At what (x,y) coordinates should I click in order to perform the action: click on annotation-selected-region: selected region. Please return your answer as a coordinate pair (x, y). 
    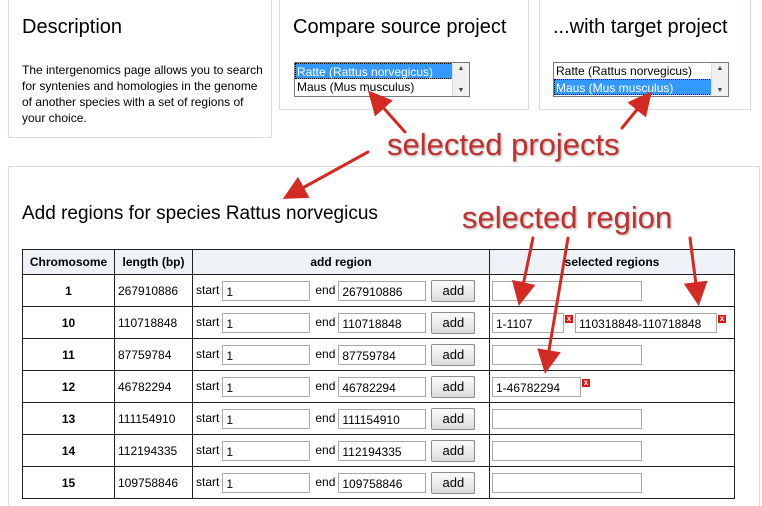
    Looking at the image, I should click on (567, 217).